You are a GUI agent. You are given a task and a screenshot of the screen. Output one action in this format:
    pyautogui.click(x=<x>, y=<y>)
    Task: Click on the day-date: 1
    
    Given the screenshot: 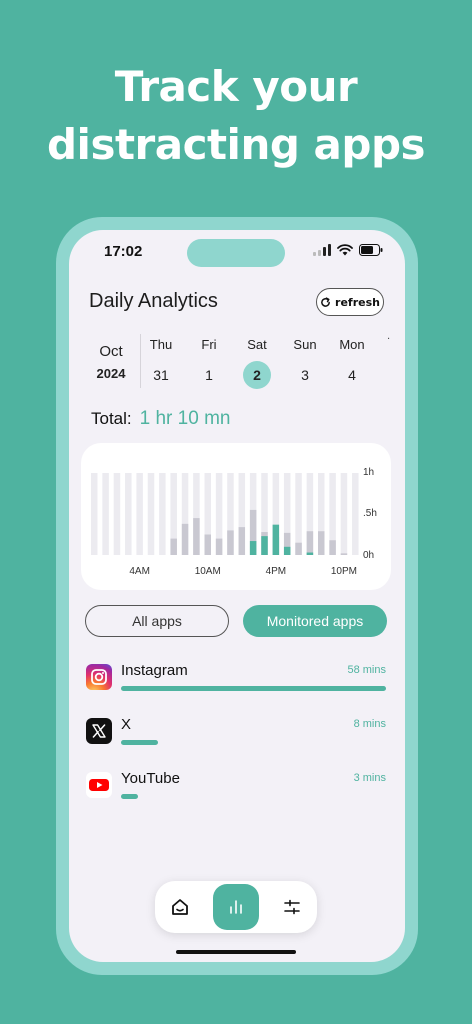 What is the action you would take?
    pyautogui.click(x=209, y=375)
    